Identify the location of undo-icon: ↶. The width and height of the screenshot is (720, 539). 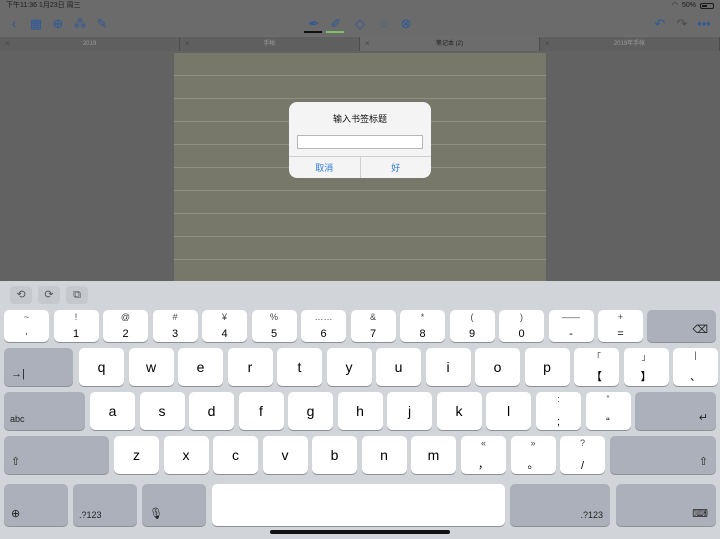
(660, 24).